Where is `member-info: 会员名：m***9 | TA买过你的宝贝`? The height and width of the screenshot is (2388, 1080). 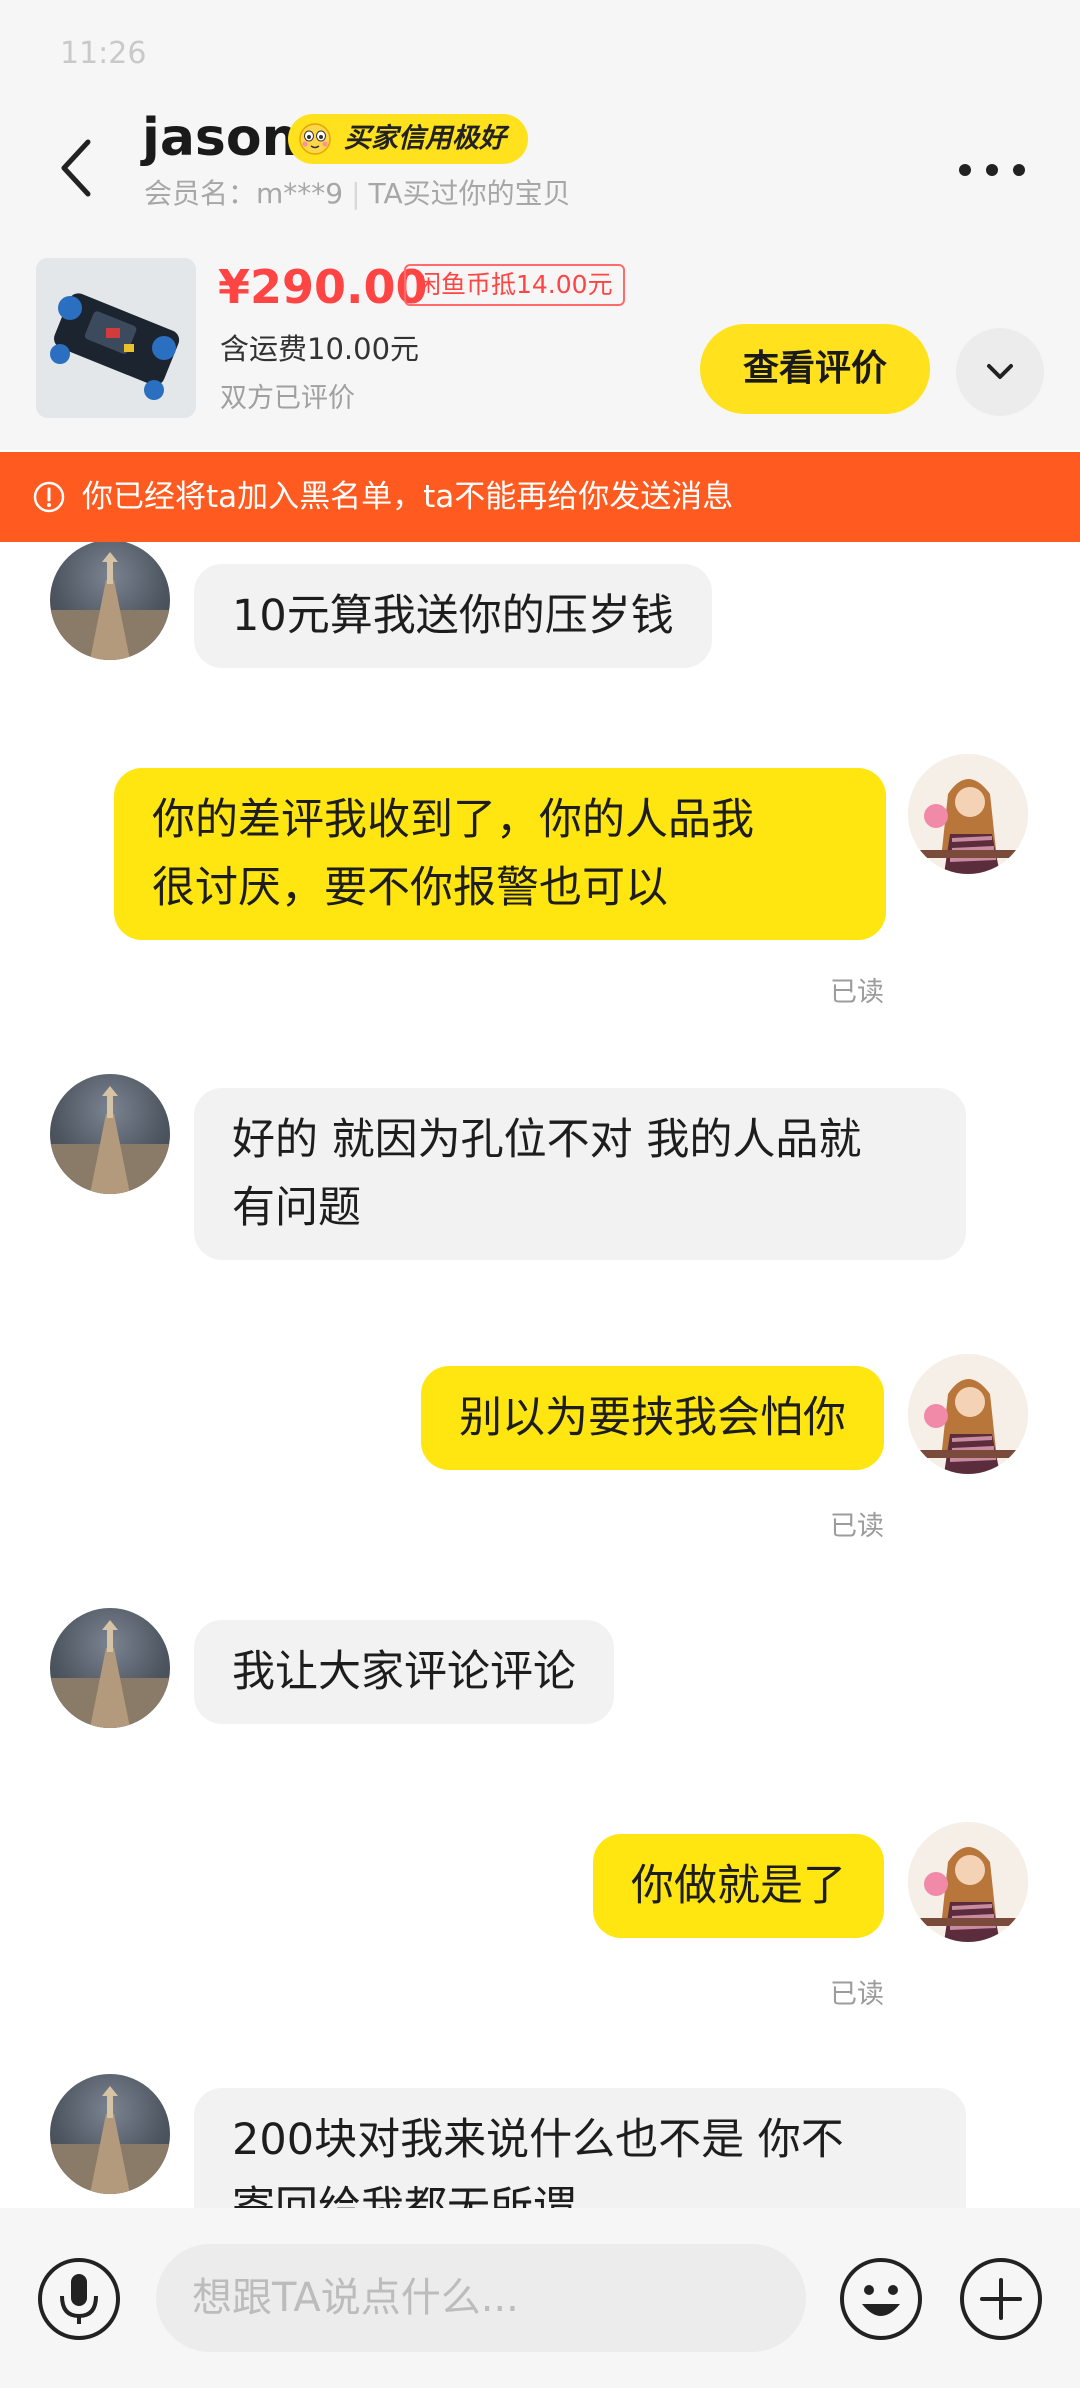 member-info: 会员名：m***9 | TA买过你的宝贝 is located at coordinates (357, 192).